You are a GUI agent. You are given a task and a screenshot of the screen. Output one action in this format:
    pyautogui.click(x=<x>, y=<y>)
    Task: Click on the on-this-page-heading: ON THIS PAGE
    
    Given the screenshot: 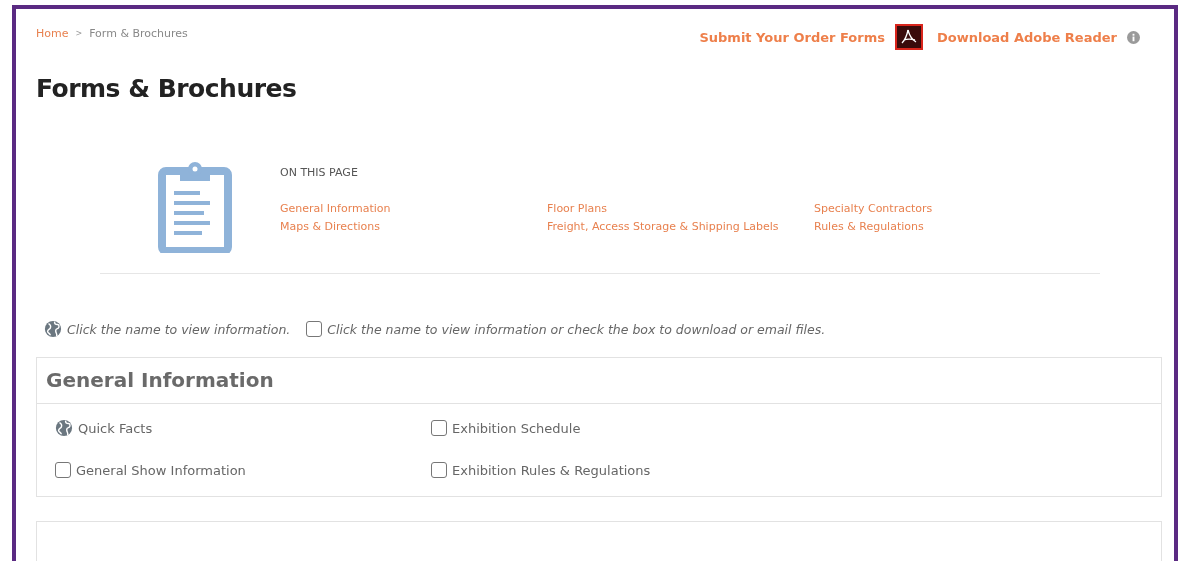 What is the action you would take?
    pyautogui.click(x=319, y=172)
    